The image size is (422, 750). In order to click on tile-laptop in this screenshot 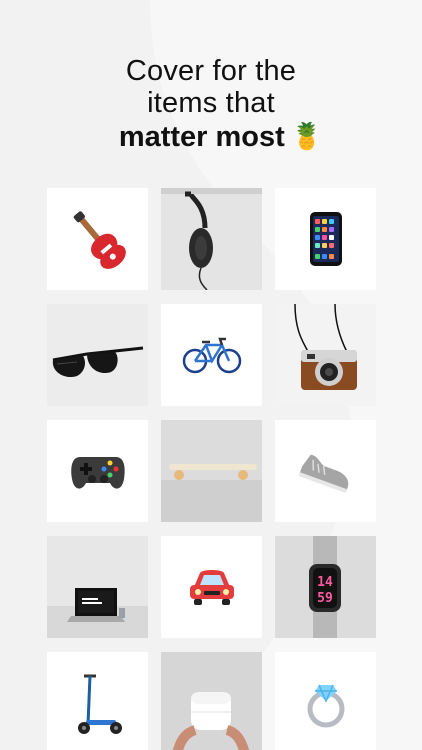, I will do `click(97, 587)`.